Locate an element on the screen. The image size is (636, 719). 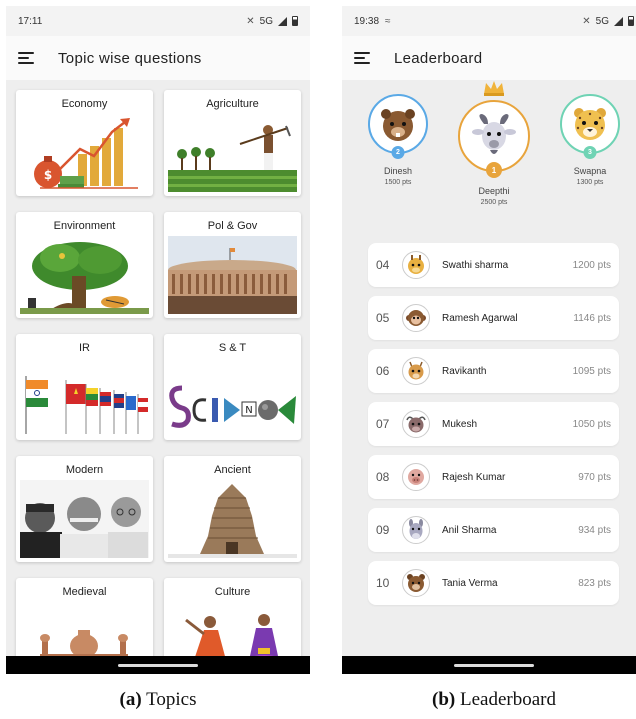
podium-name: Dinesh is located at coordinates (397, 171).